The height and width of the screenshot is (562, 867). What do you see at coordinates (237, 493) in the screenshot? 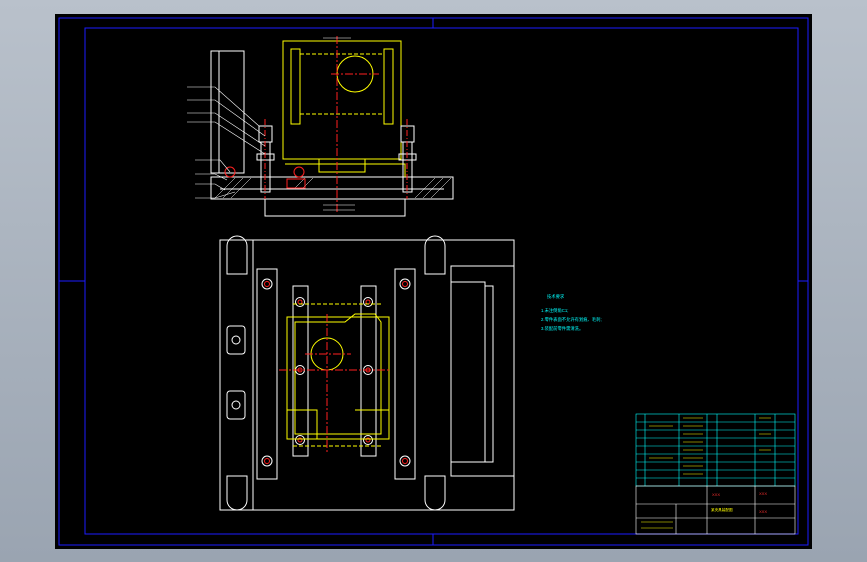
I see `slot-ear-bottom-left` at bounding box center [237, 493].